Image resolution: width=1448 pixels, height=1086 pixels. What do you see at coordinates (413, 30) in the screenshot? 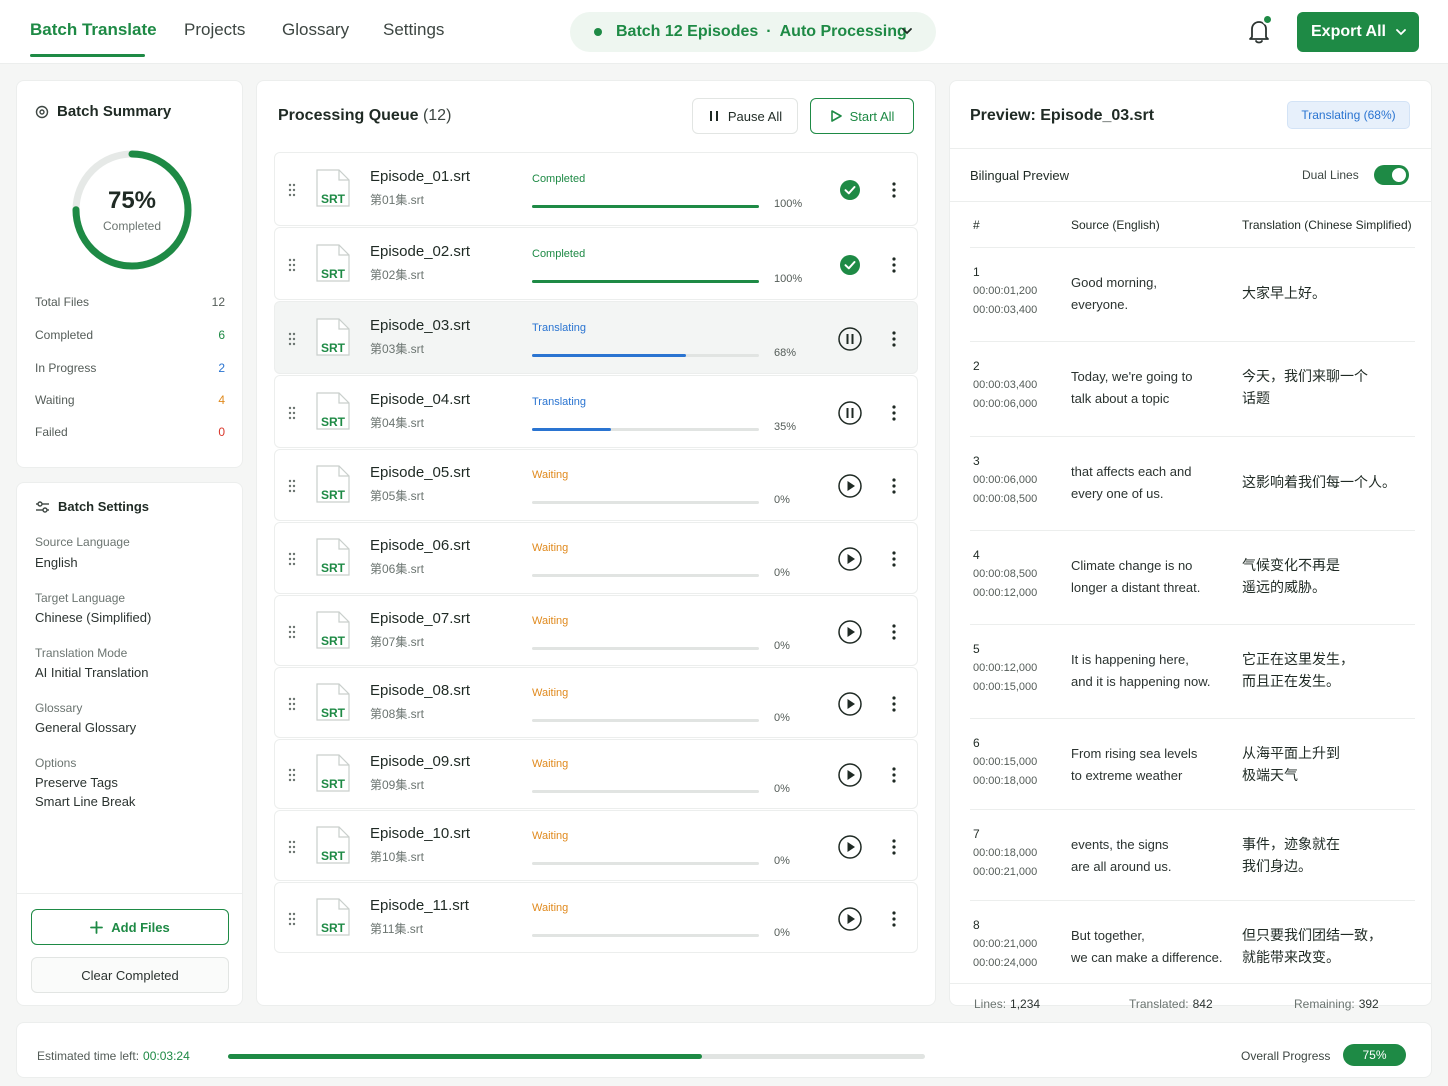
I see `tab-settings: Settings` at bounding box center [413, 30].